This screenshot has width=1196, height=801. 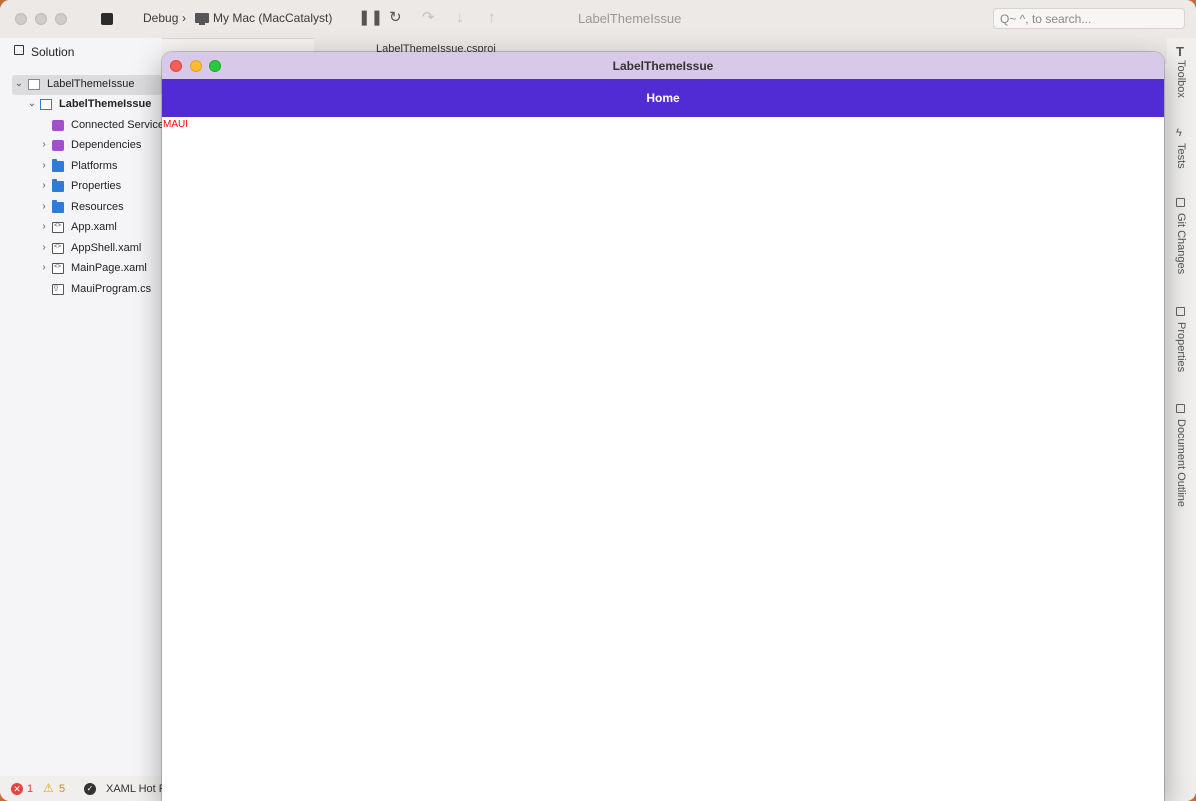 I want to click on tree-item-label: MauiProgram.cs, so click(x=111, y=289).